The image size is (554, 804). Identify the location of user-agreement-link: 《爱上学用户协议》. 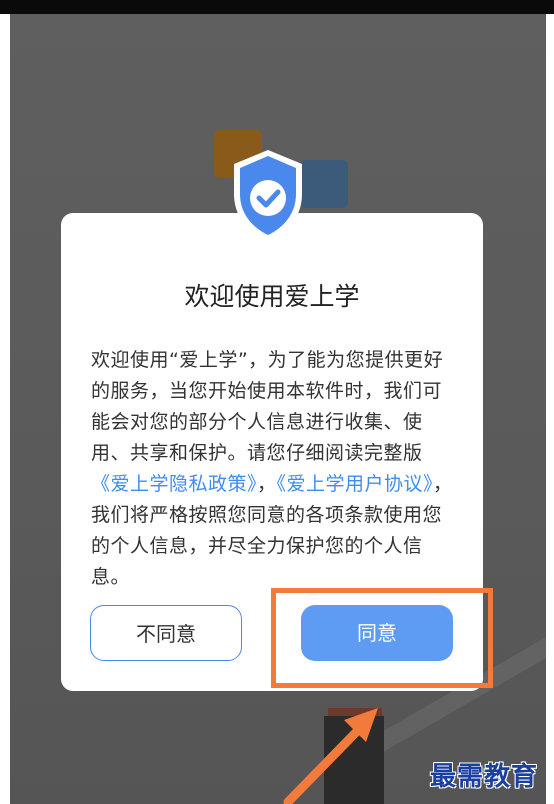
(355, 484).